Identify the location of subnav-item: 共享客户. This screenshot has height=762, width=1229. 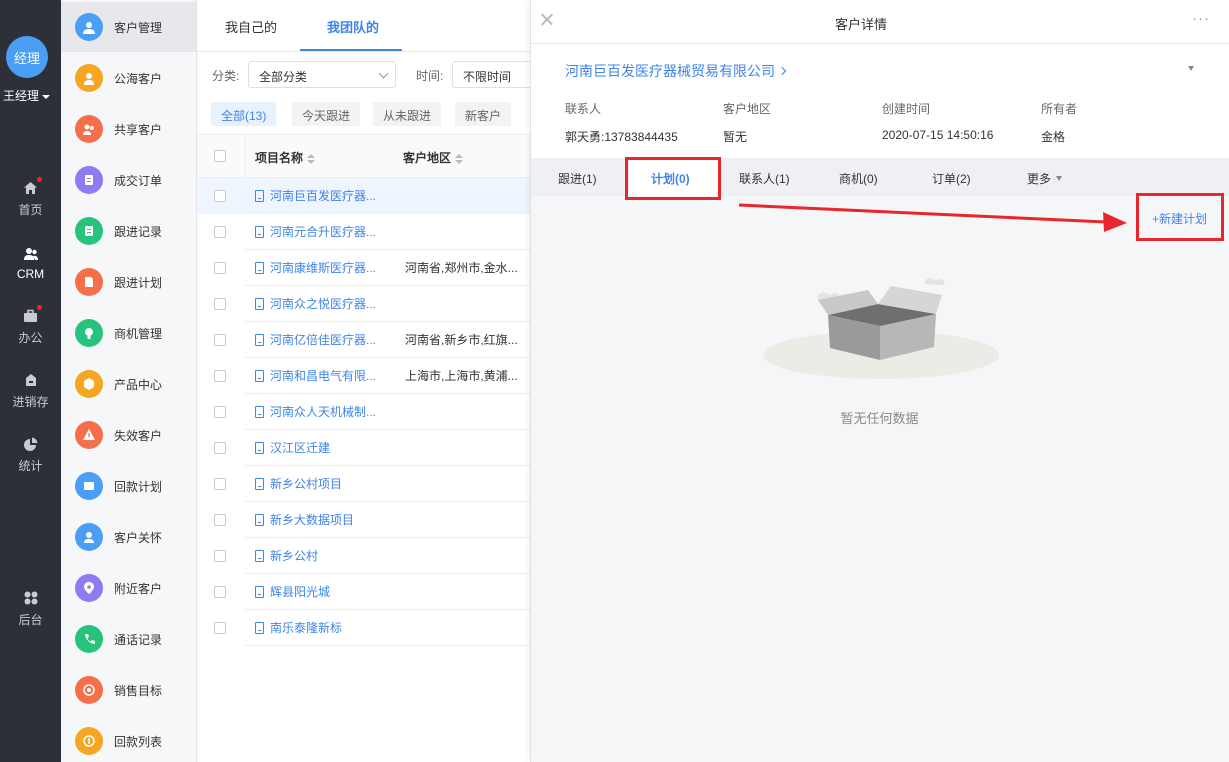
(129, 129).